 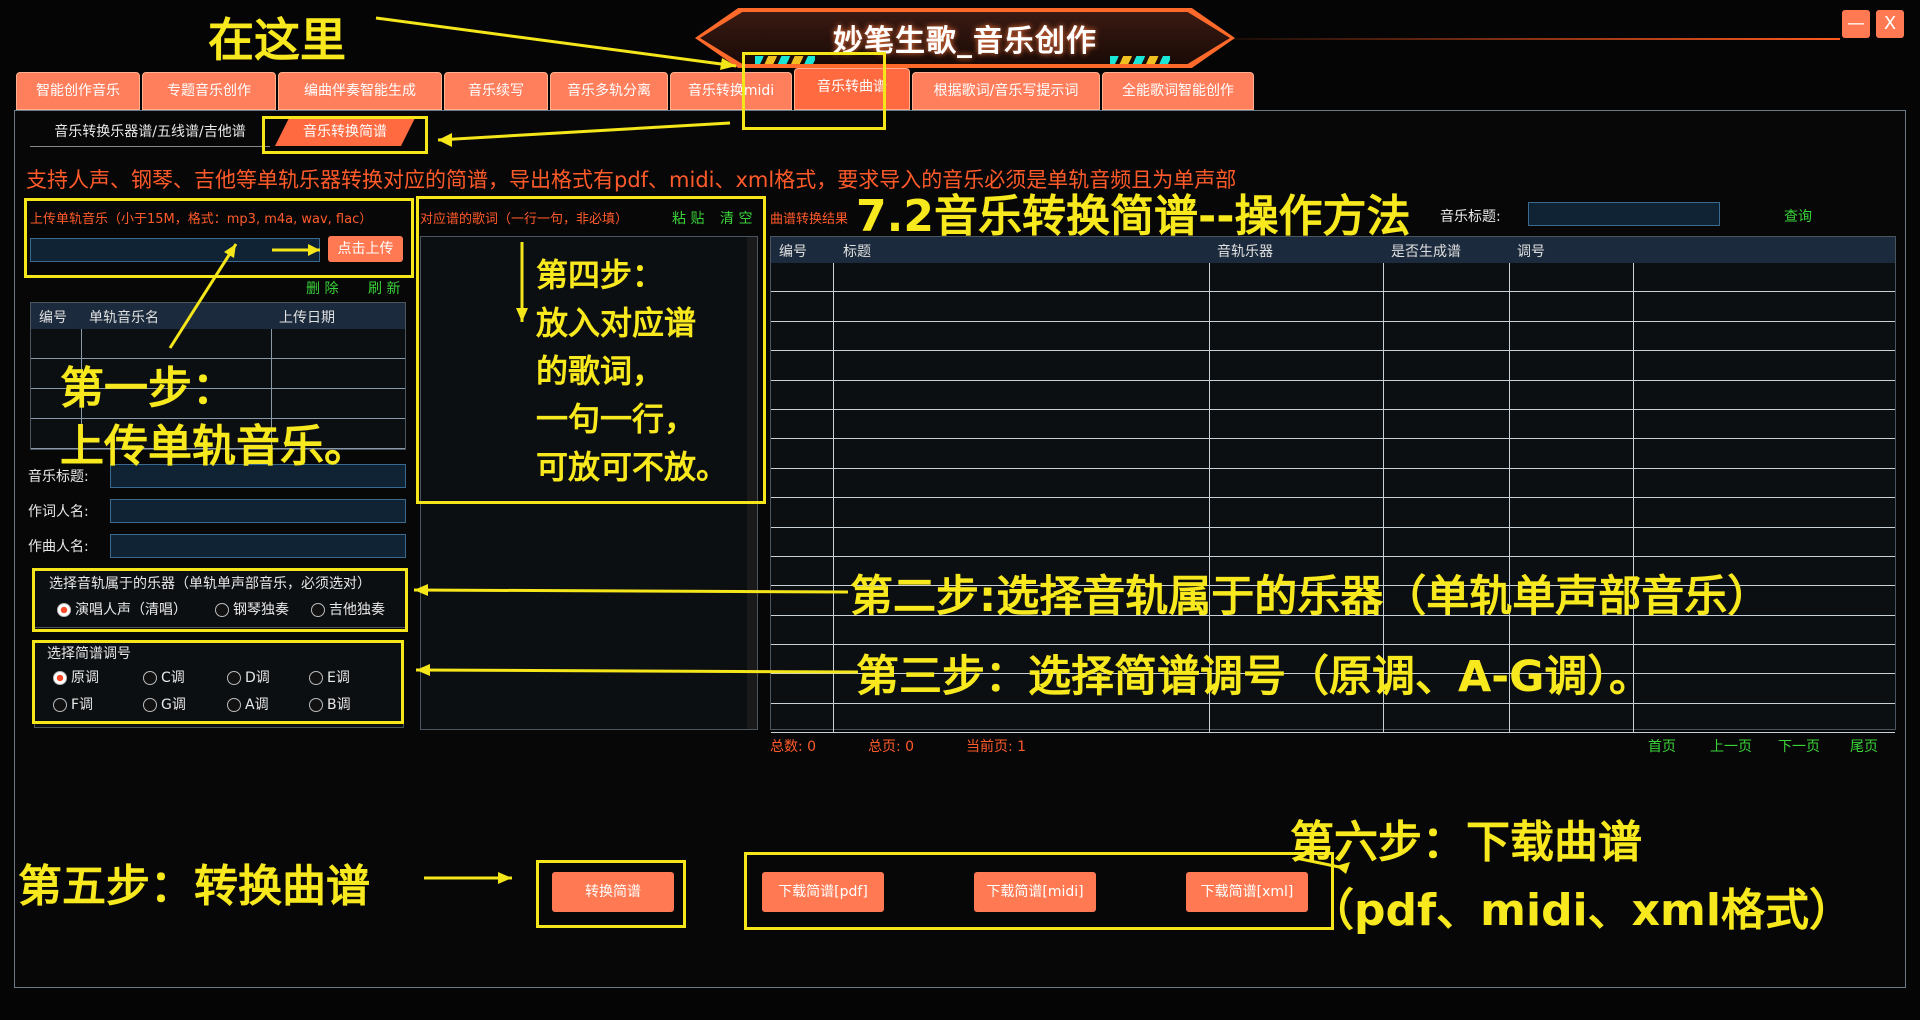 I want to click on annot-step4b: 放入对应谱, so click(x=616, y=323).